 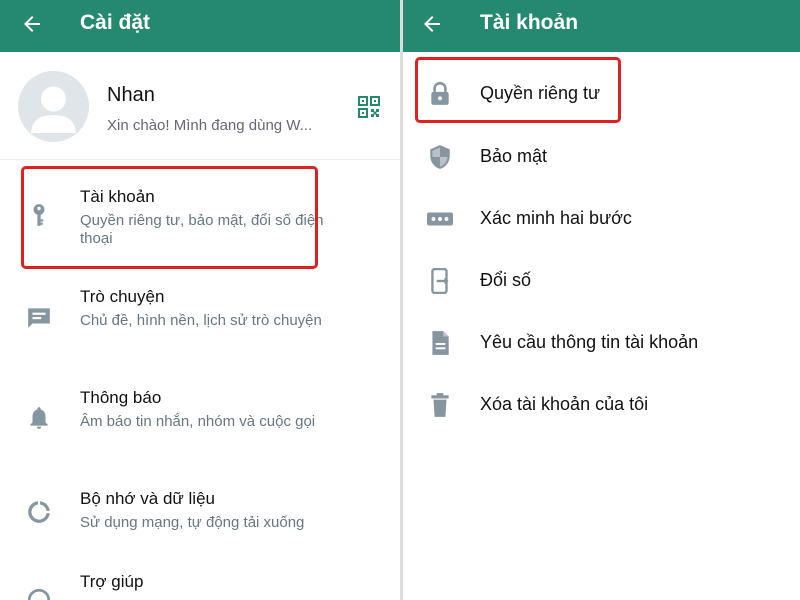 I want to click on help-icon, so click(x=39, y=594).